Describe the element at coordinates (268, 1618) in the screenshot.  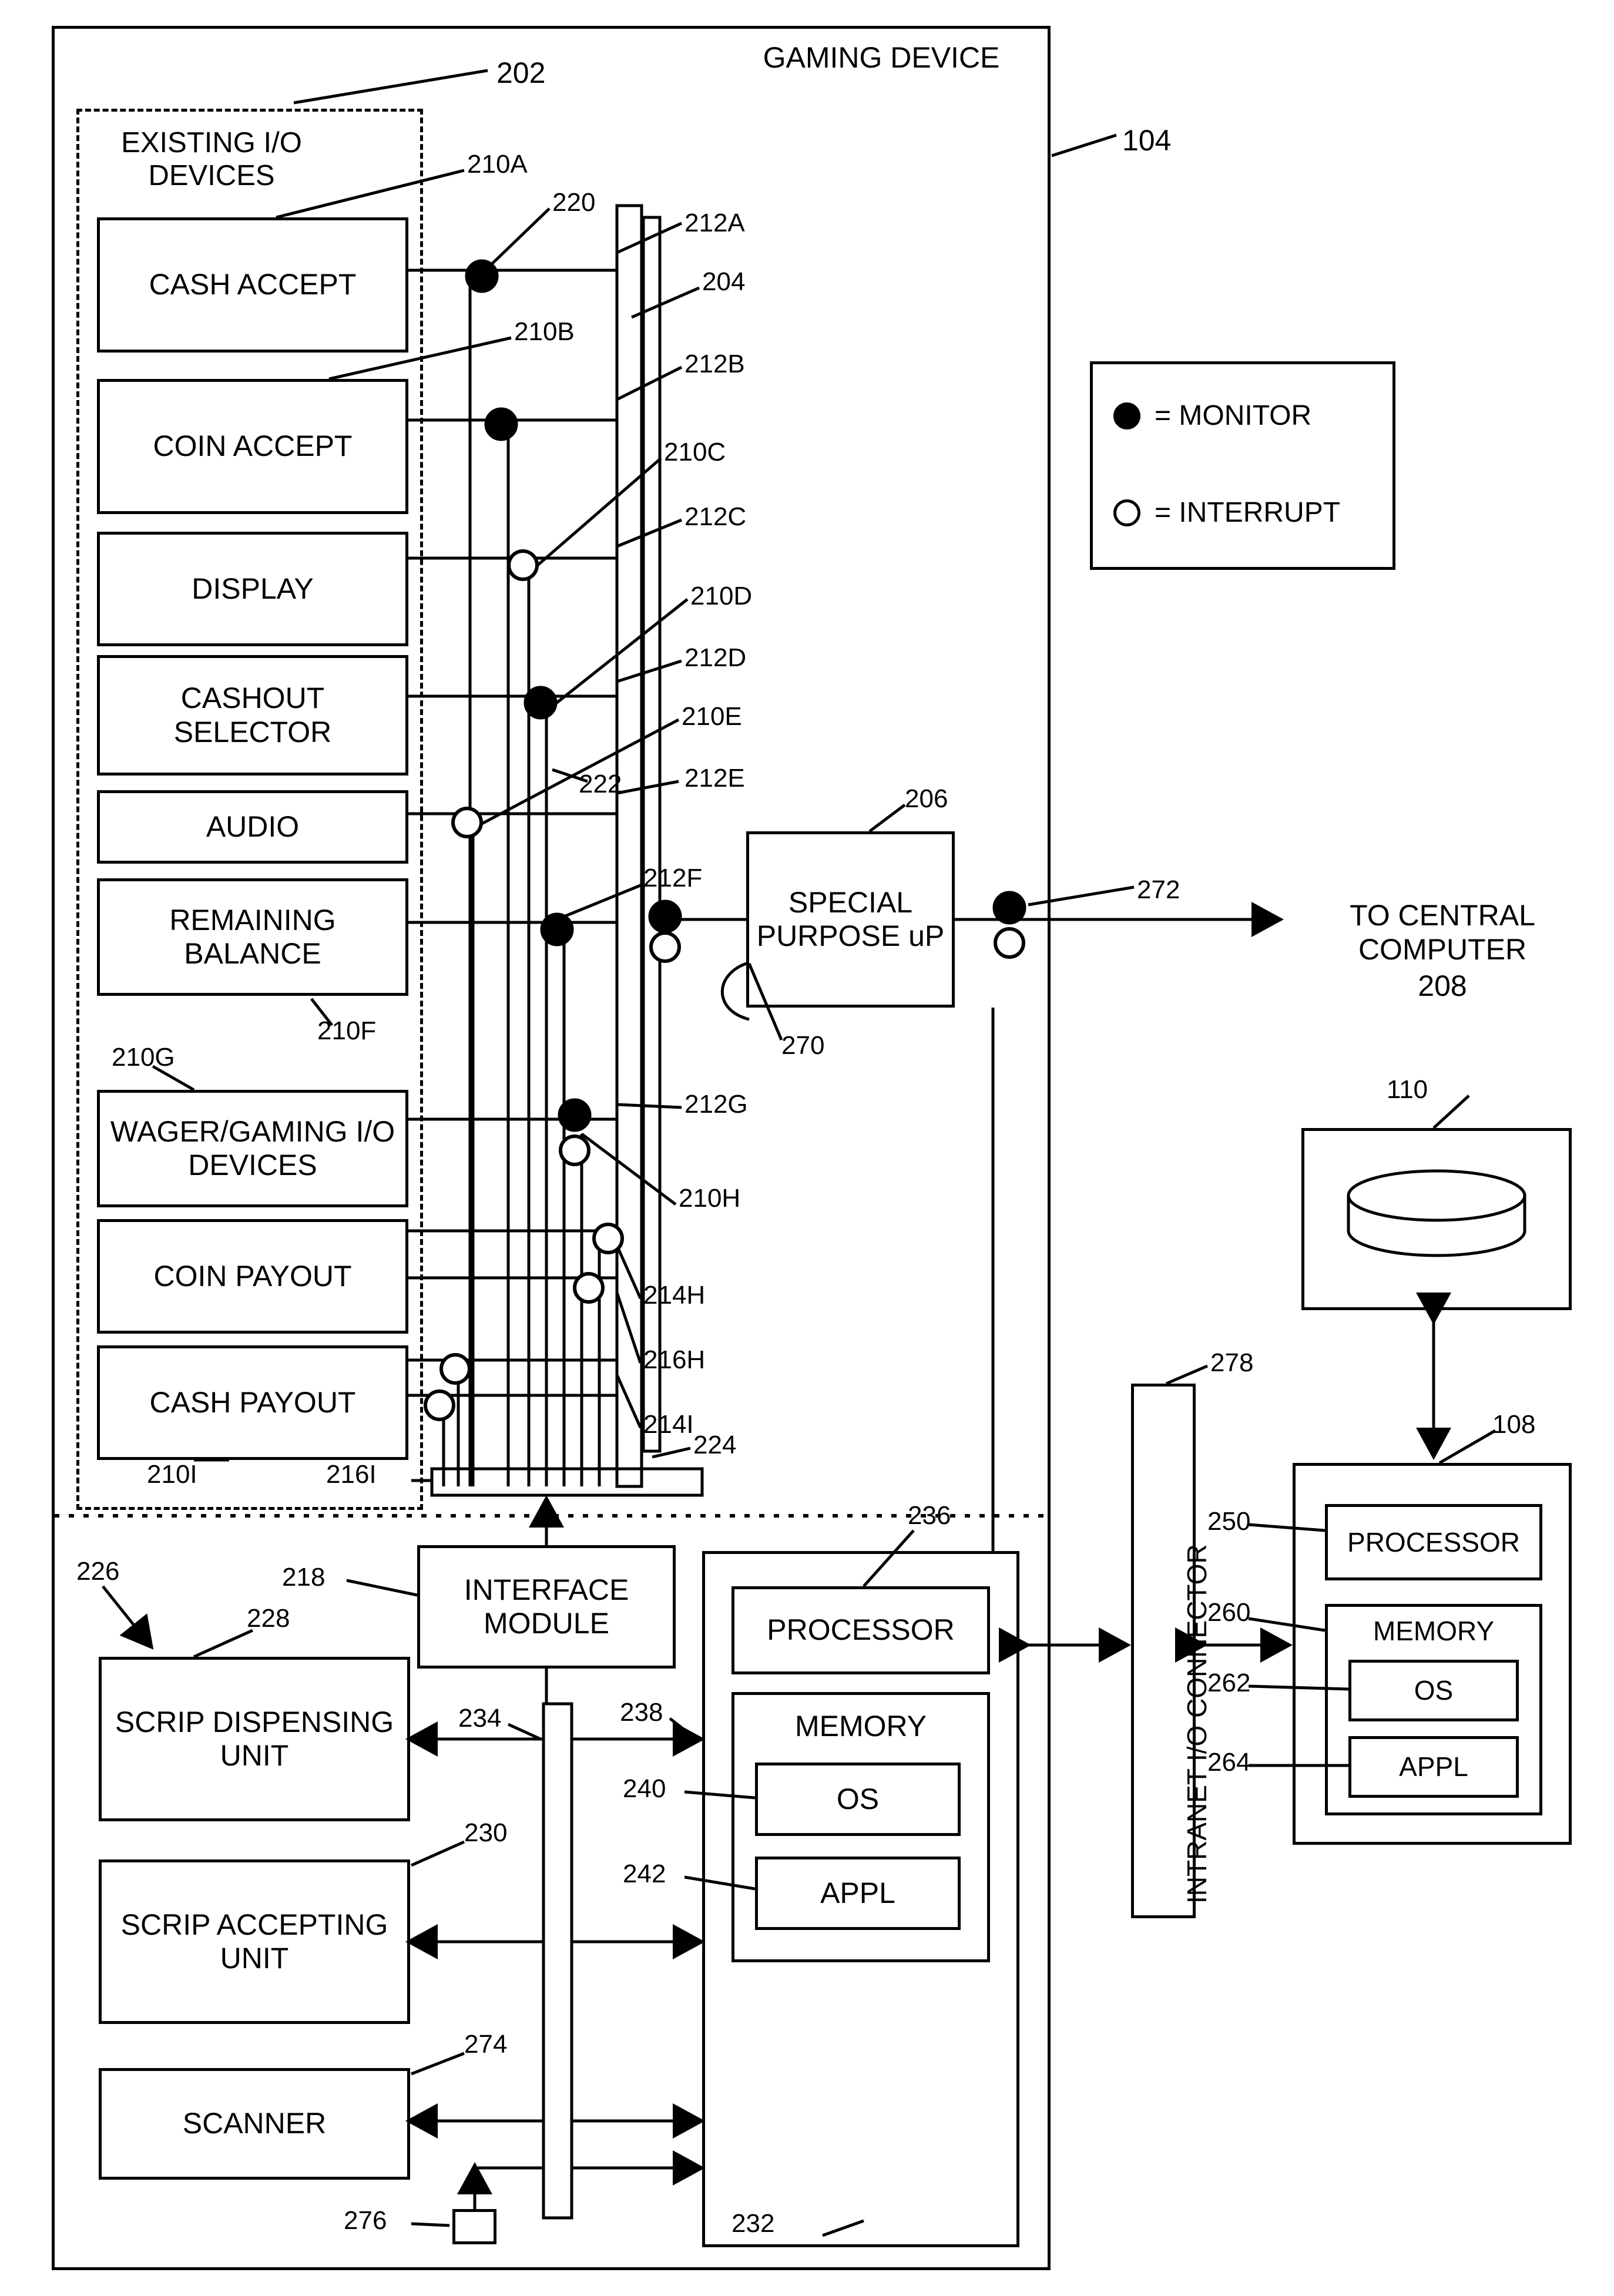
I see `ref-228: 228` at that location.